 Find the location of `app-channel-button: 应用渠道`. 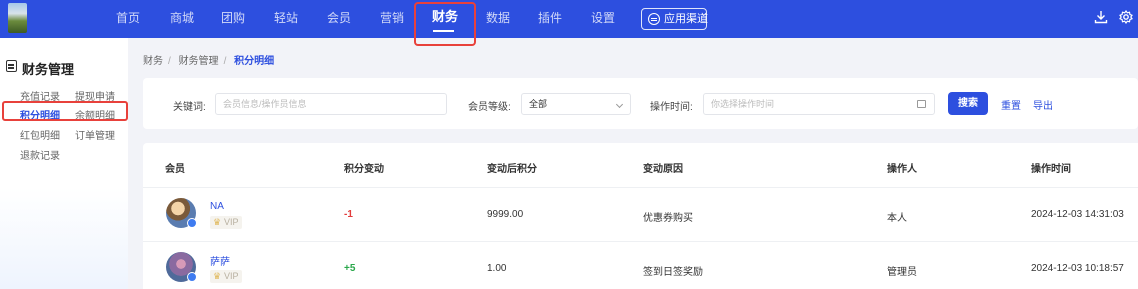

app-channel-button: 应用渠道 is located at coordinates (674, 19).